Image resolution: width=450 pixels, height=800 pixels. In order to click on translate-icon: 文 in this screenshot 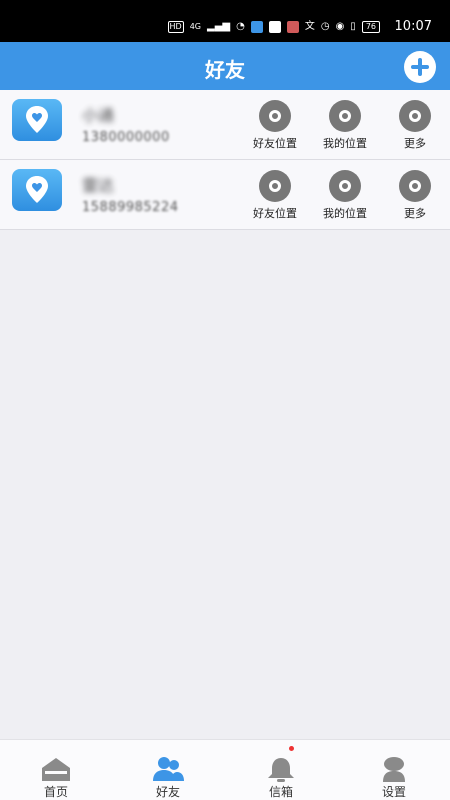, I will do `click(309, 26)`.